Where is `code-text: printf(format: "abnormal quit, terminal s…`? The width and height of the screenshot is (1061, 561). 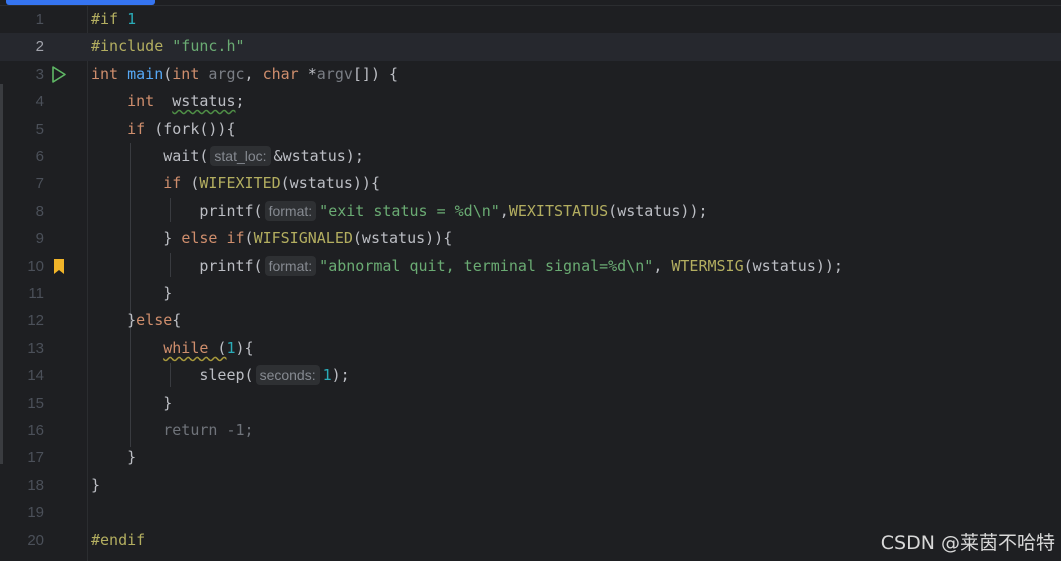
code-text: printf(format: "abnormal quit, terminal s… is located at coordinates (467, 266).